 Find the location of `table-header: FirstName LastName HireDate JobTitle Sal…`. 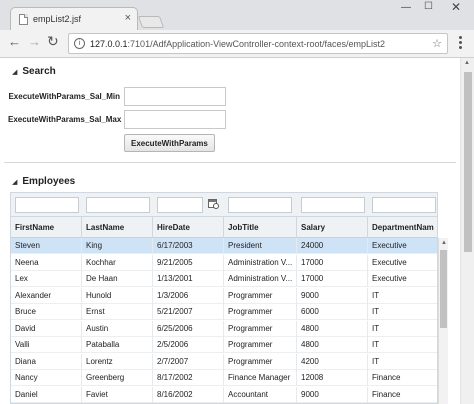

table-header: FirstName LastName HireDate JobTitle Sal… is located at coordinates (224, 227).